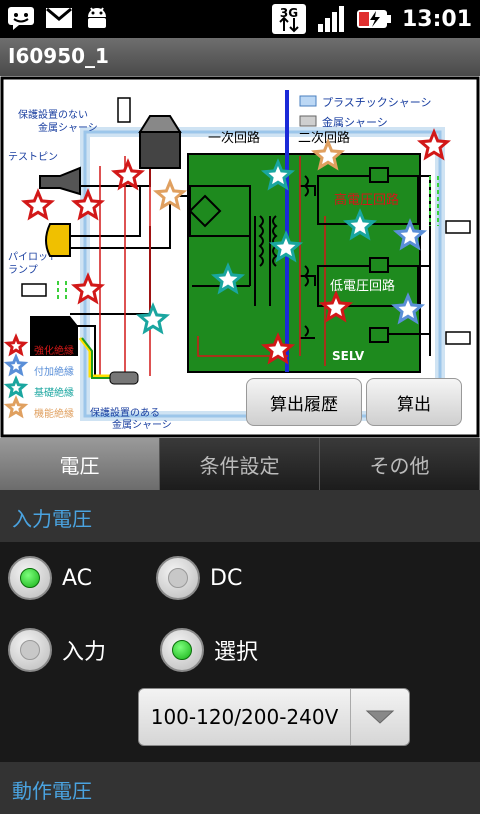 This screenshot has width=480, height=814. Describe the element at coordinates (289, 13) in the screenshot. I see `svg-text: 3G` at that location.